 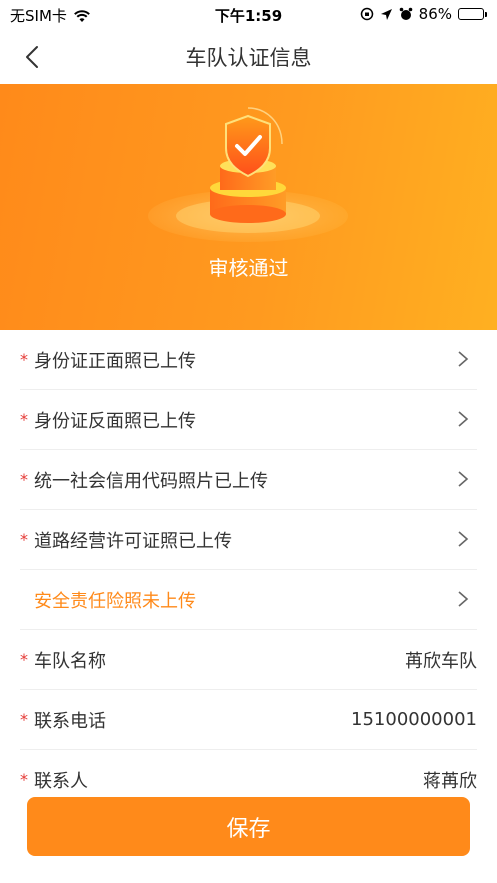 What do you see at coordinates (115, 421) in the screenshot?
I see `row-label: 身份证反面照已上传` at bounding box center [115, 421].